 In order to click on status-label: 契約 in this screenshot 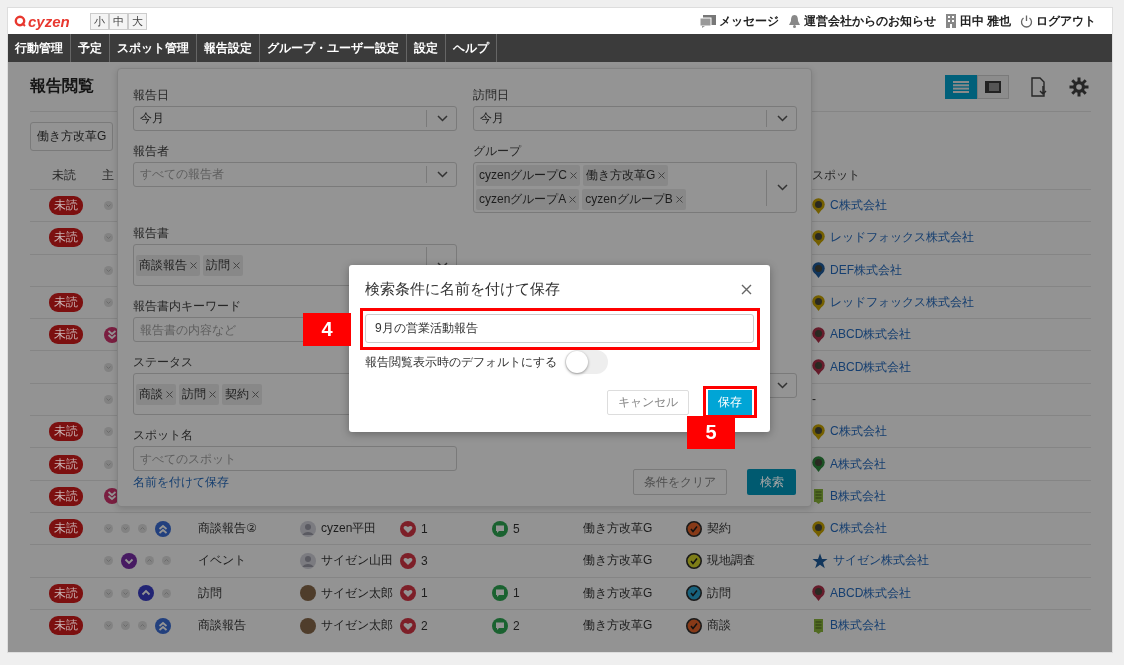, I will do `click(719, 529)`.